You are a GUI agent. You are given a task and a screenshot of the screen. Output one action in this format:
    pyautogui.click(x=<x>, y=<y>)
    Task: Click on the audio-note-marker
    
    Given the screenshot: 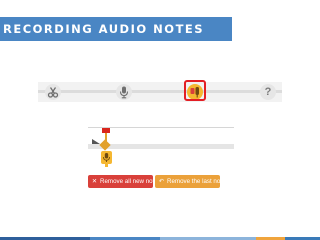 What is the action you would take?
    pyautogui.click(x=106, y=157)
    